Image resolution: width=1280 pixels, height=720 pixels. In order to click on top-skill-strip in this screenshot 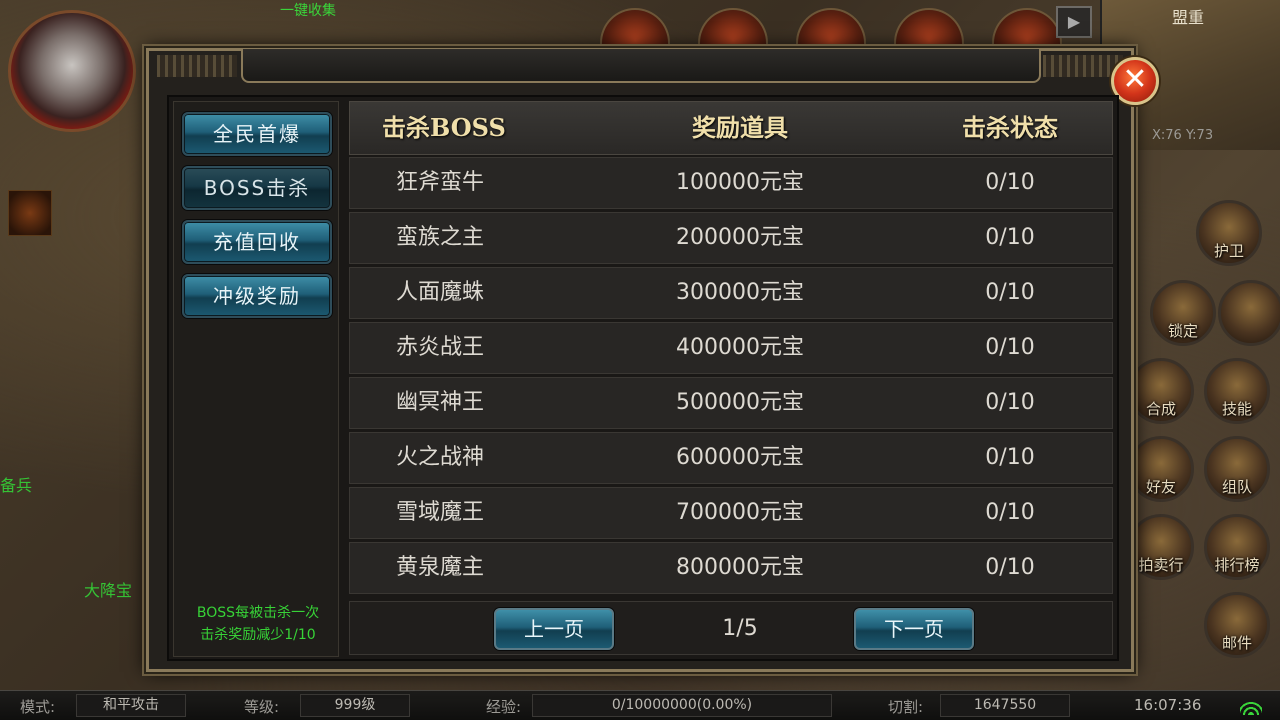, I will do `click(610, 24)`.